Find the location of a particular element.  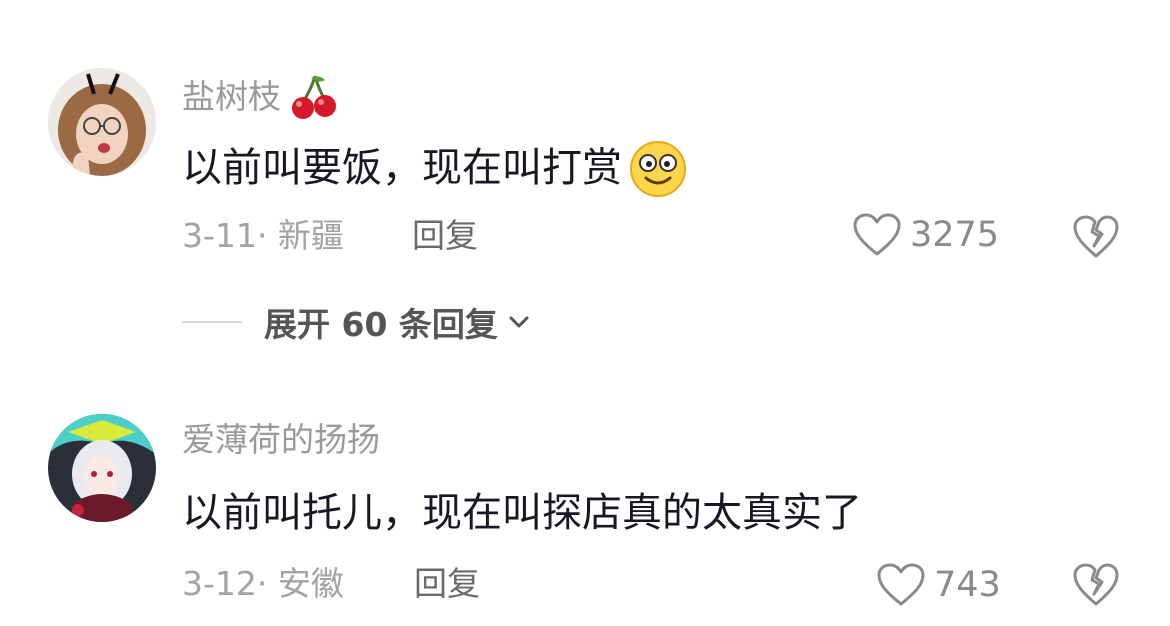

username-text: 爱薄荷的扬扬 is located at coordinates (281, 439).